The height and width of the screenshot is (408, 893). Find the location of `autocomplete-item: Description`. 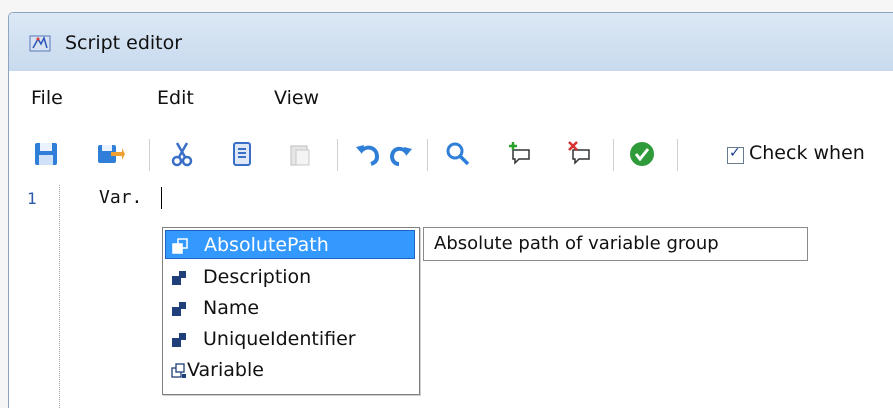

autocomplete-item: Description is located at coordinates (290, 277).